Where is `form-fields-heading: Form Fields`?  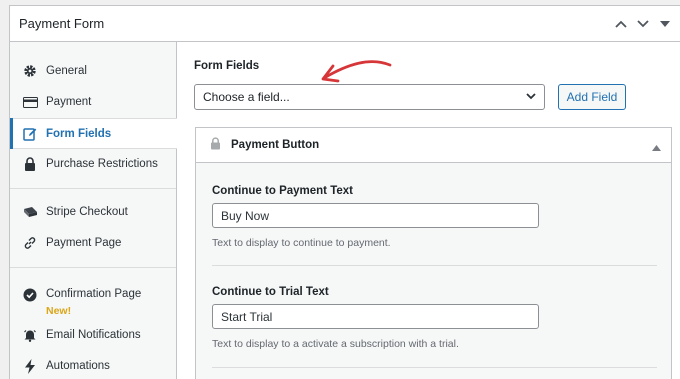 form-fields-heading: Form Fields is located at coordinates (227, 66).